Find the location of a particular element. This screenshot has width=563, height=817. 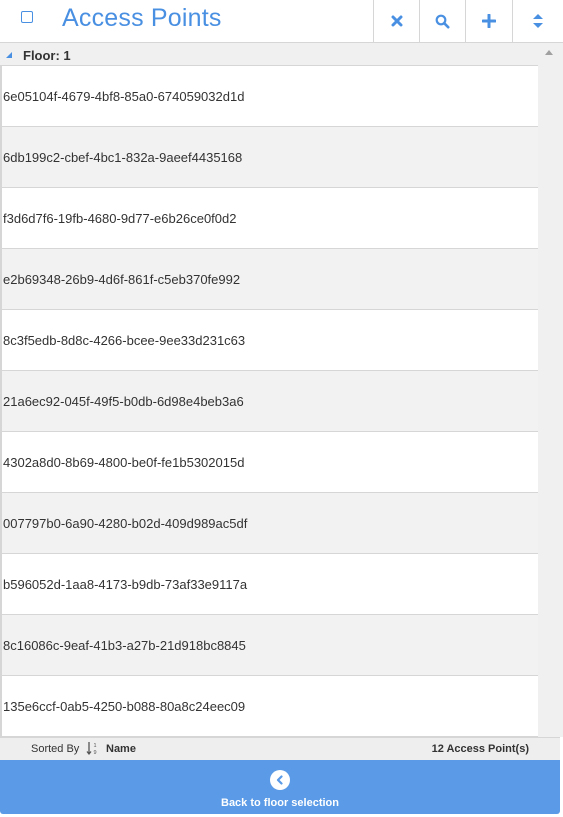

header-bar: Access Points is located at coordinates (281, 21).